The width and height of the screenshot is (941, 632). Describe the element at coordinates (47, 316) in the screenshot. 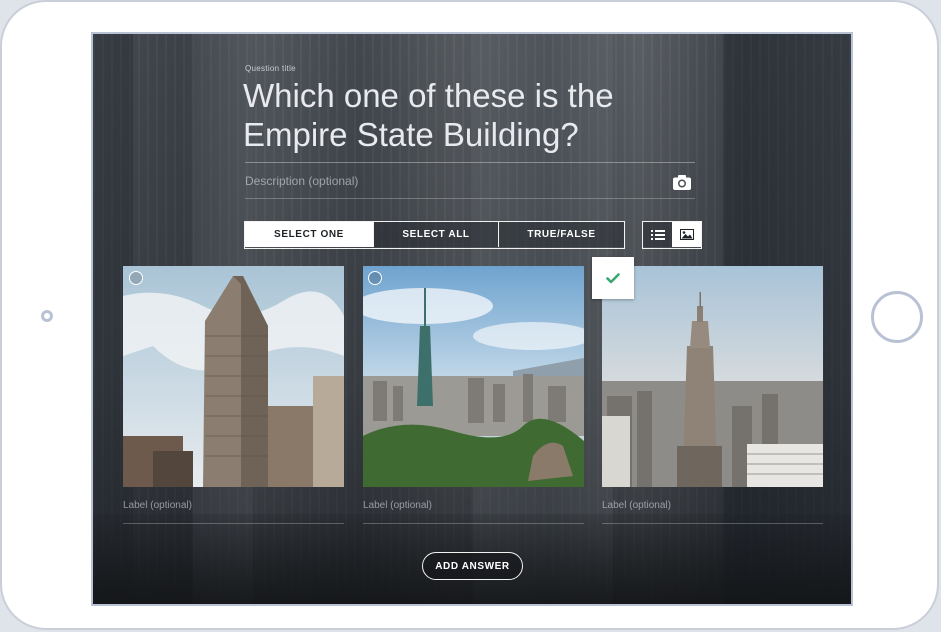

I see `front-camera-icon` at that location.